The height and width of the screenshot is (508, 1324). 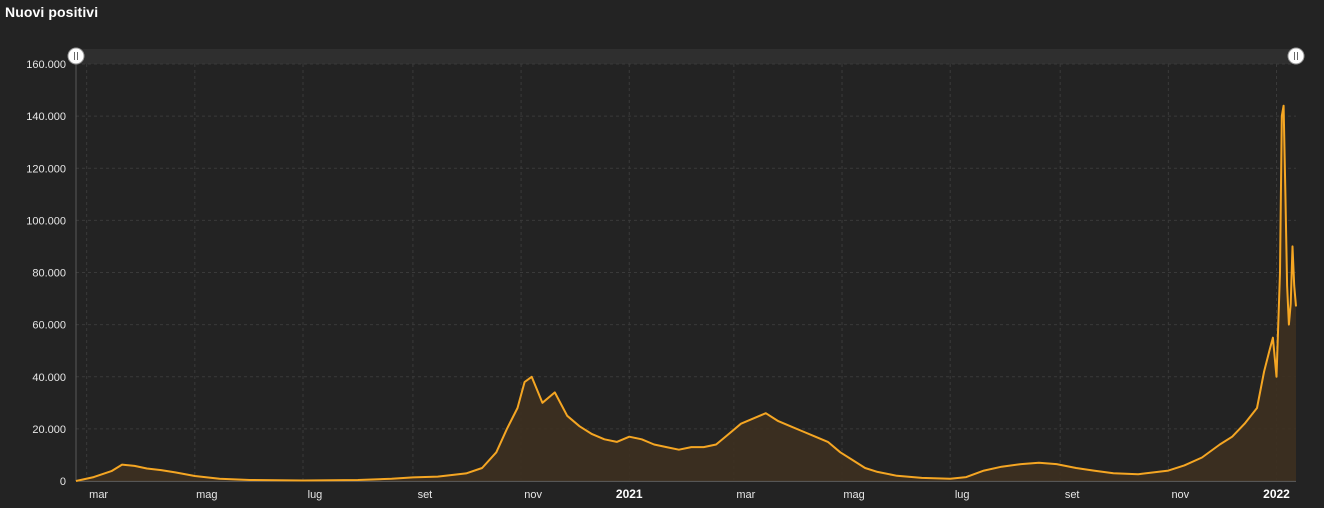 I want to click on y-tick-label: 140.000, so click(x=46, y=117).